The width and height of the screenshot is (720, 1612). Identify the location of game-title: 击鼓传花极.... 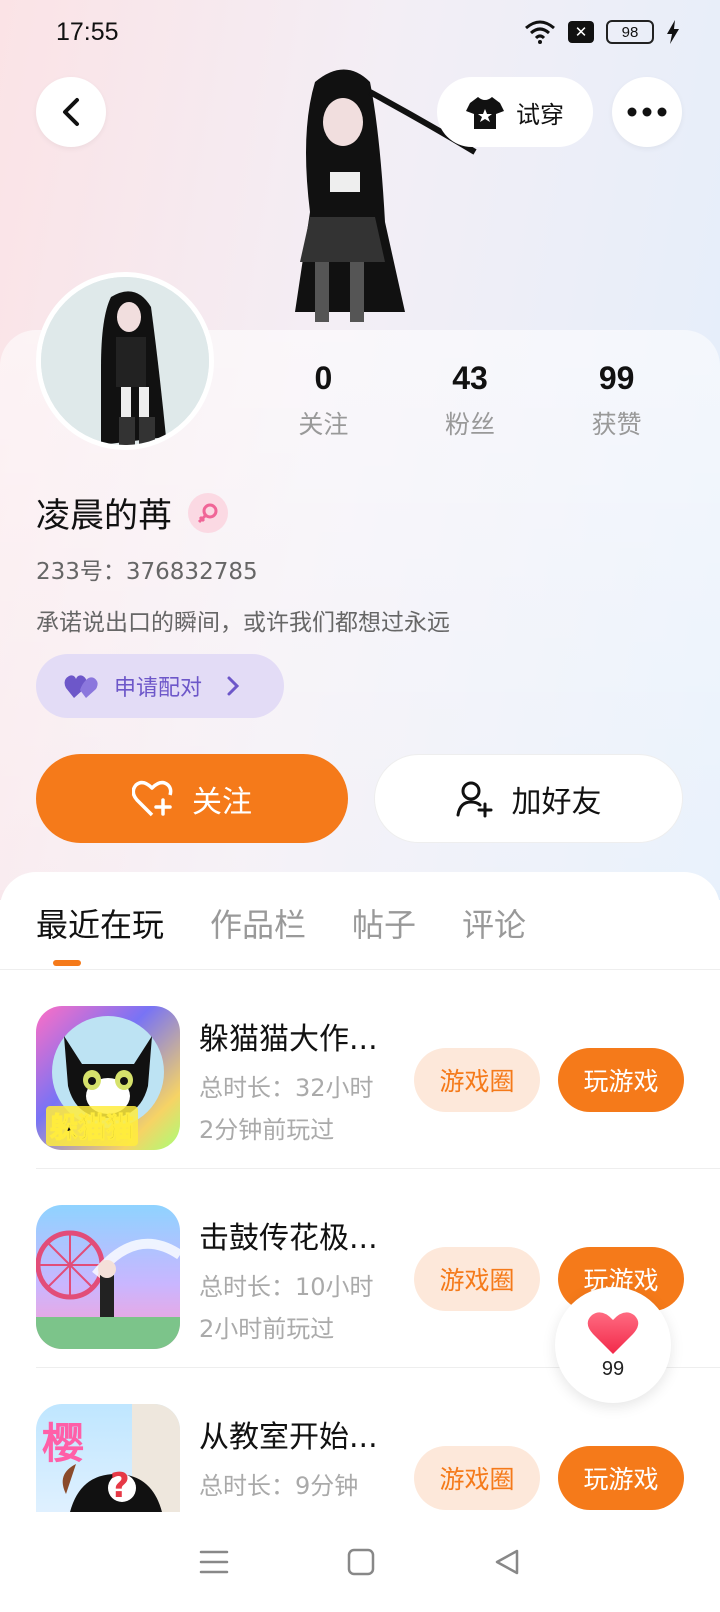
(288, 1238).